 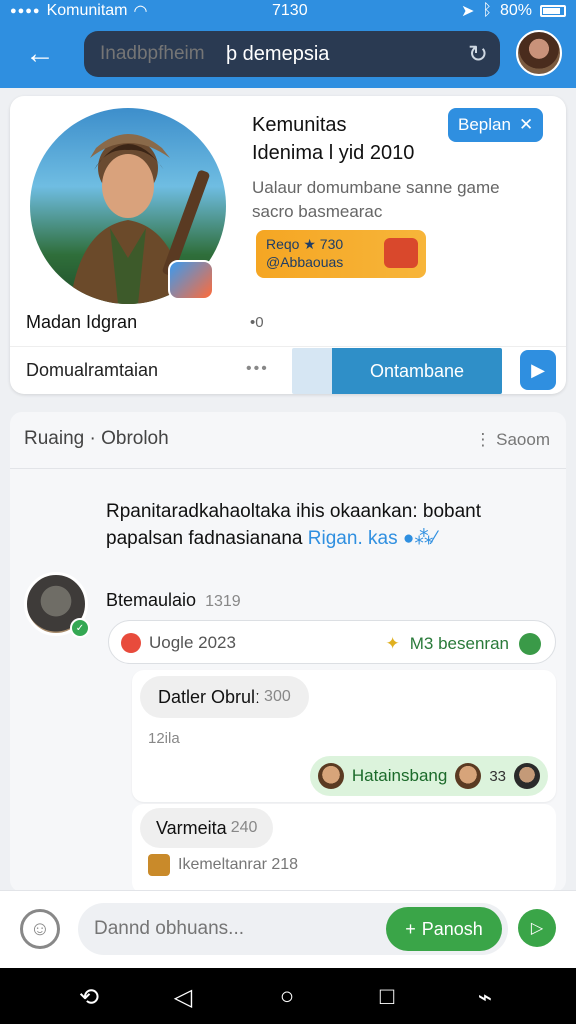 I want to click on play-icon: ▶, so click(x=538, y=369).